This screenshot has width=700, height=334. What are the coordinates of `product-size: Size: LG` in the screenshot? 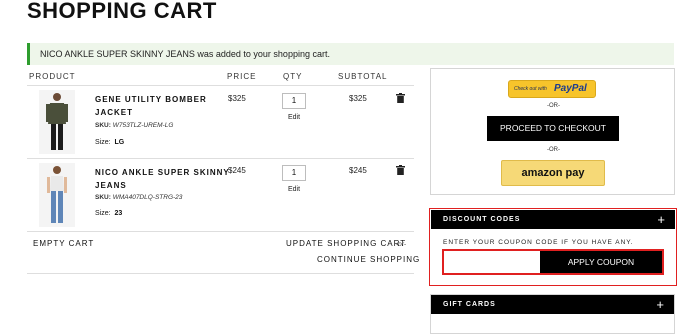 It's located at (110, 142).